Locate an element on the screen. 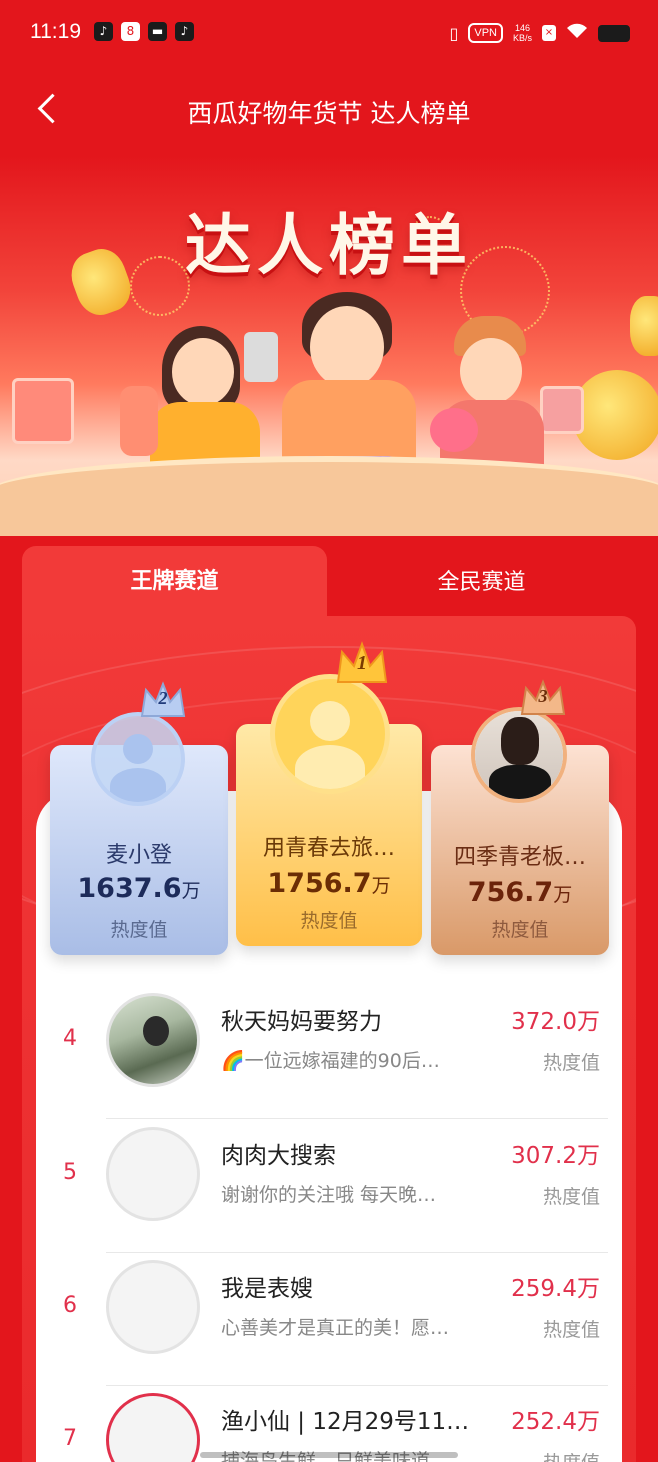  banner-stage is located at coordinates (329, 496).